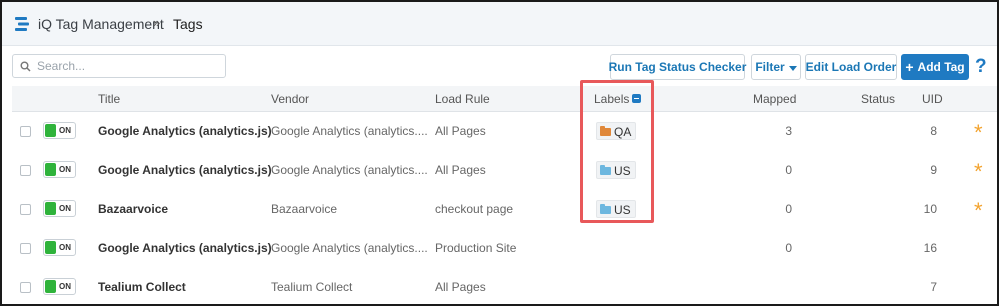  I want to click on search-icon, so click(25, 66).